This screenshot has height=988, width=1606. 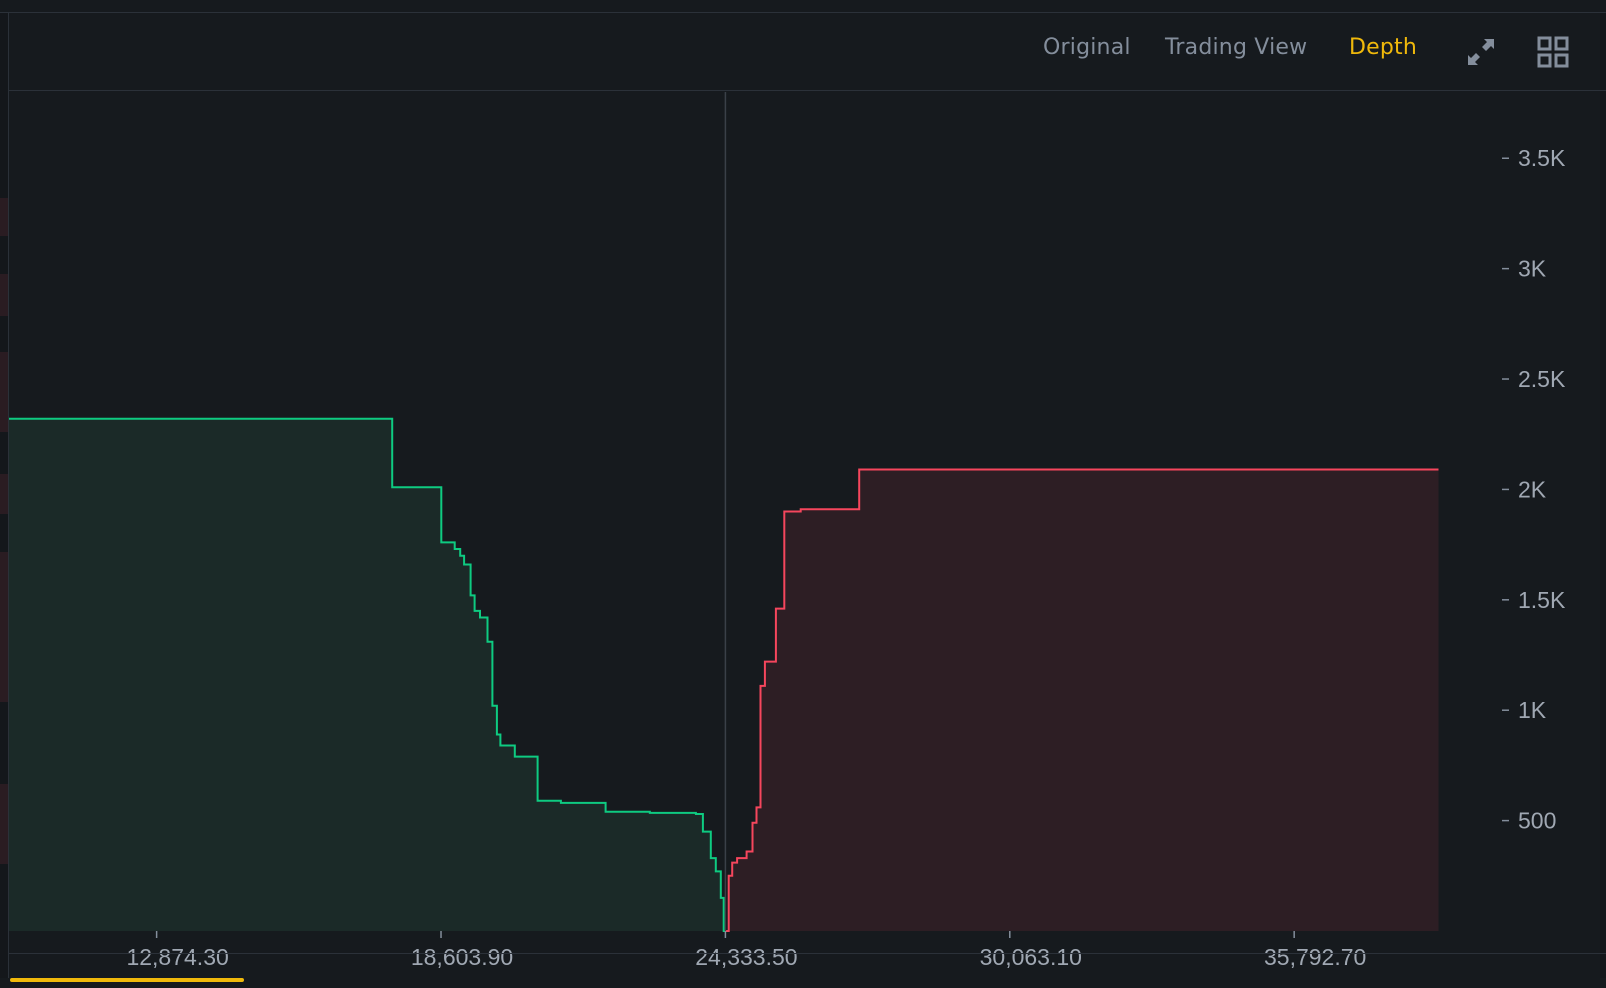 I want to click on x-tick-label: 35,792.70, so click(x=1315, y=957).